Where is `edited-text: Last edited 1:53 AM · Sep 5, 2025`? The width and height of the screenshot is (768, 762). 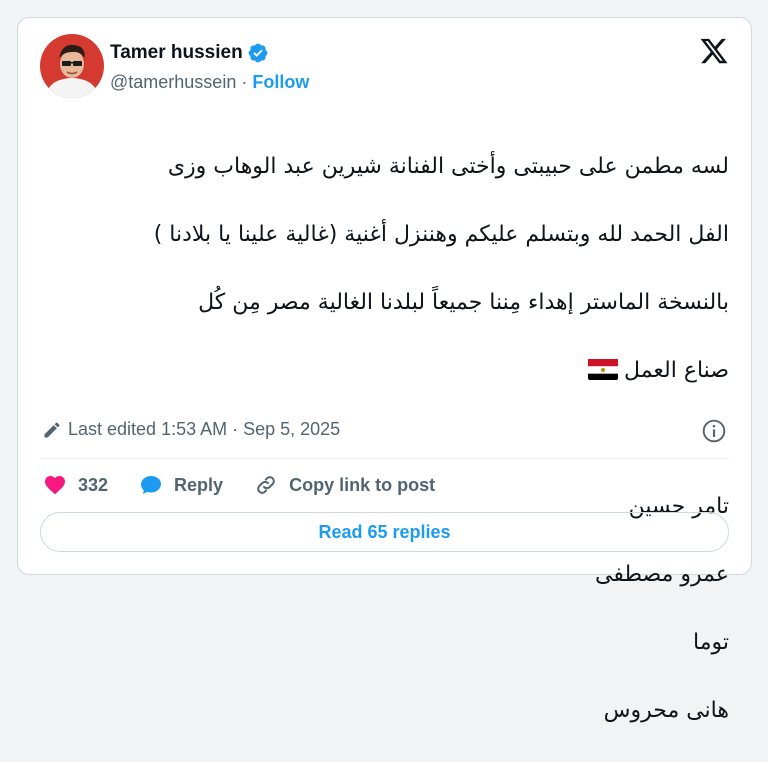 edited-text: Last edited 1:53 AM · Sep 5, 2025 is located at coordinates (204, 429).